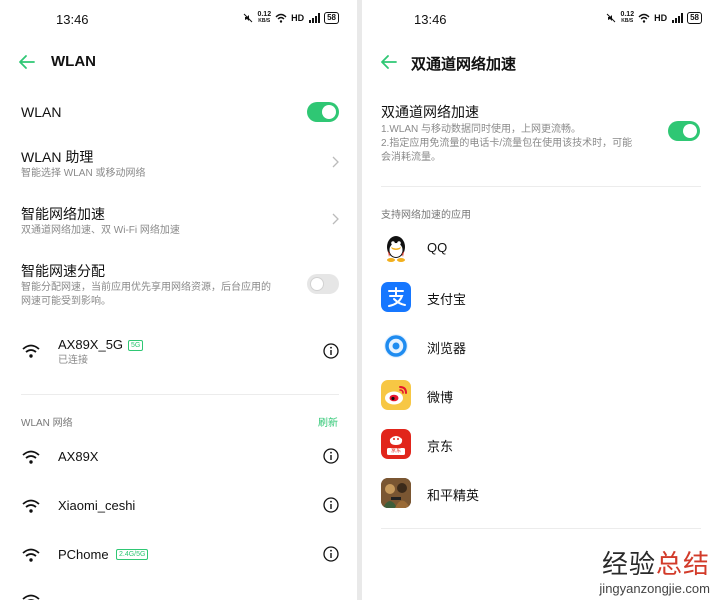  What do you see at coordinates (440, 397) in the screenshot?
I see `app-name: 微博` at bounding box center [440, 397].